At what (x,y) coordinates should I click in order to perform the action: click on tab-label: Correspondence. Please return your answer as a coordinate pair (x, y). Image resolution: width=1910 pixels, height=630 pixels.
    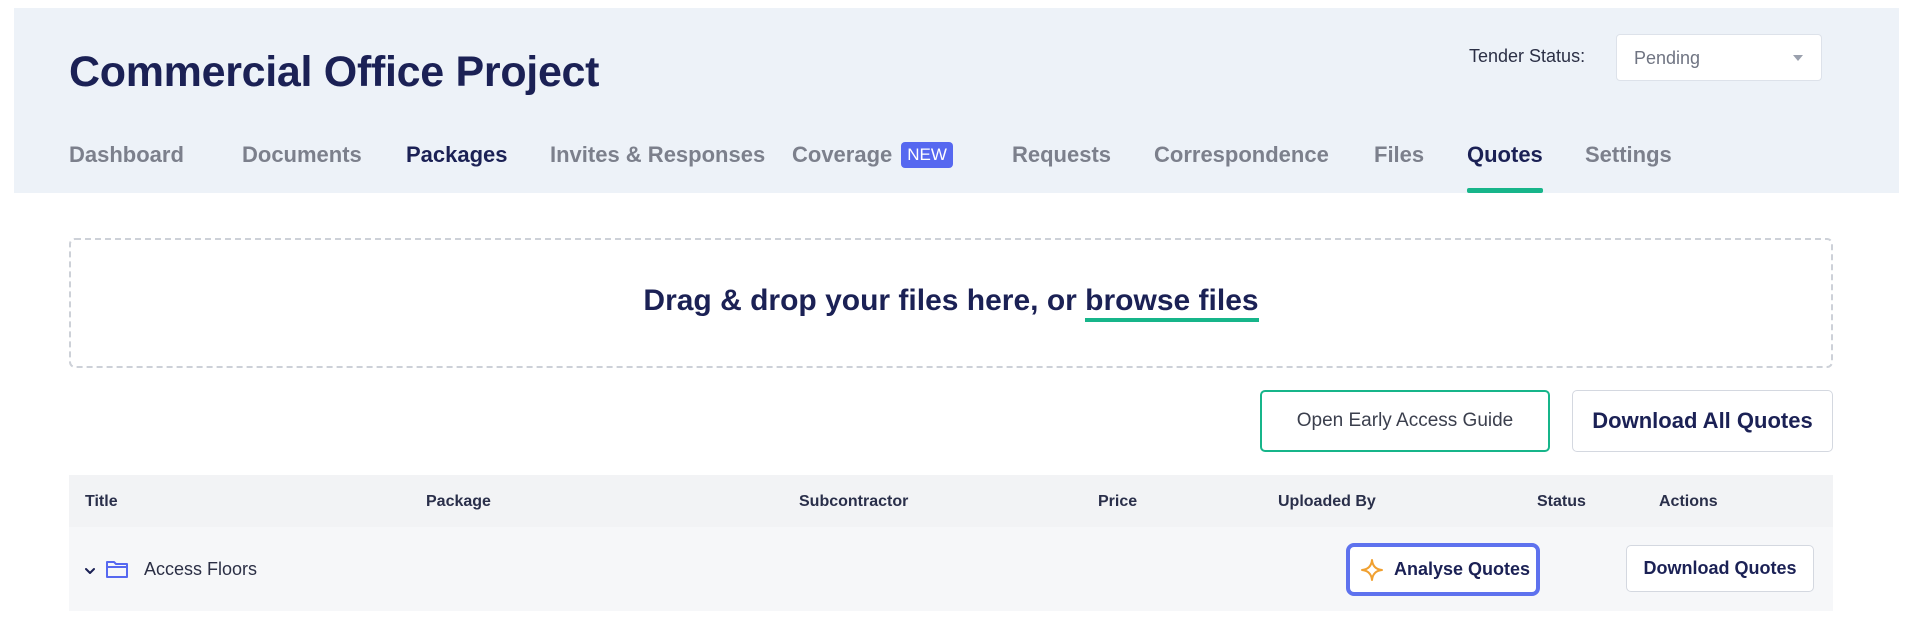
    Looking at the image, I should click on (1241, 154).